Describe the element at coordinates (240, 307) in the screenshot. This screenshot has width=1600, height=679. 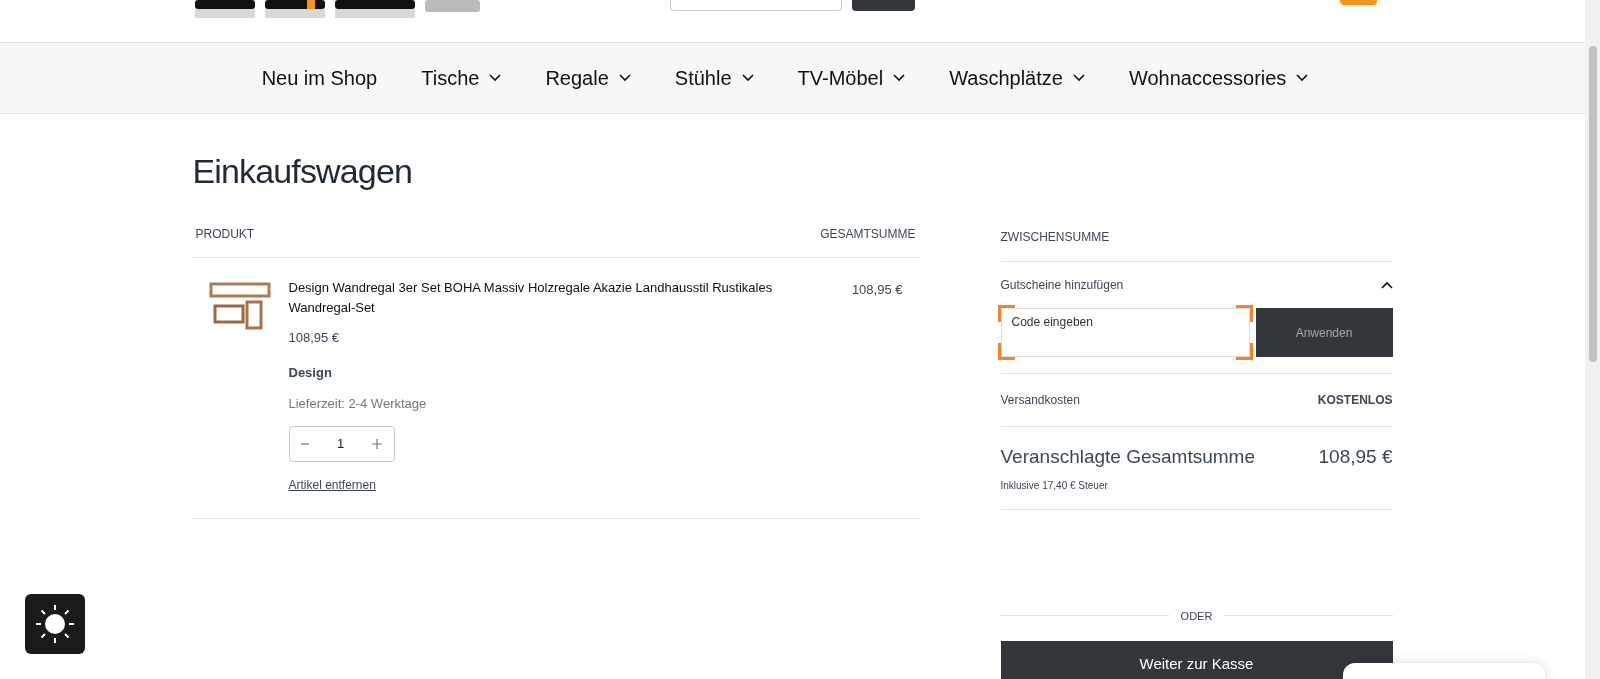
I see `product-thumbnail` at that location.